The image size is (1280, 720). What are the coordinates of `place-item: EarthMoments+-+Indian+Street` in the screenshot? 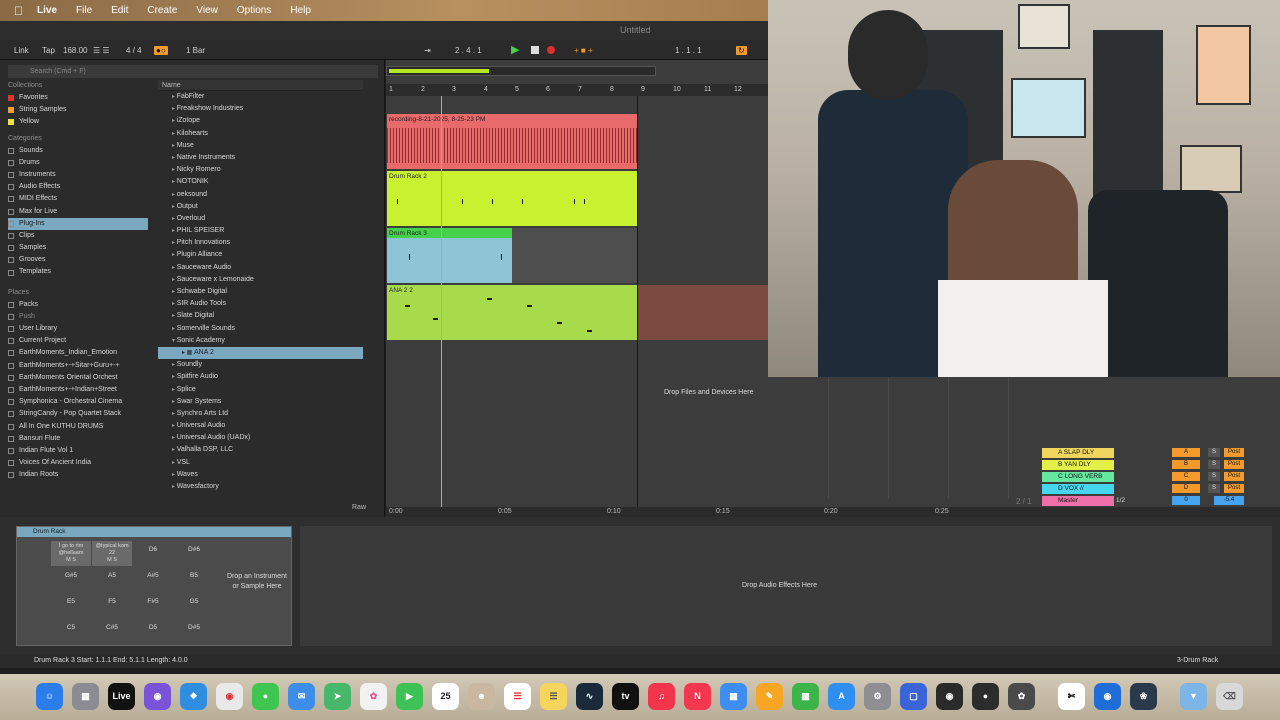 It's located at (78, 390).